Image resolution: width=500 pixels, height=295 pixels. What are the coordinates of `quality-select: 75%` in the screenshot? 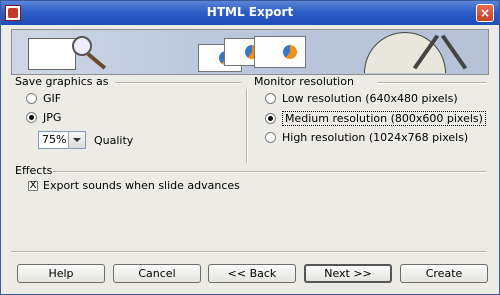 It's located at (62, 140).